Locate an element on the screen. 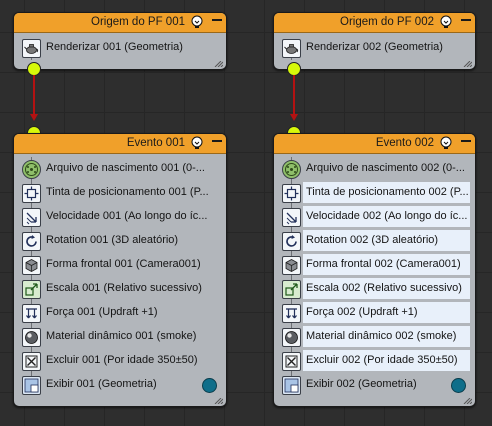 The width and height of the screenshot is (492, 426). event-node-header: Evento 002 is located at coordinates (374, 144).